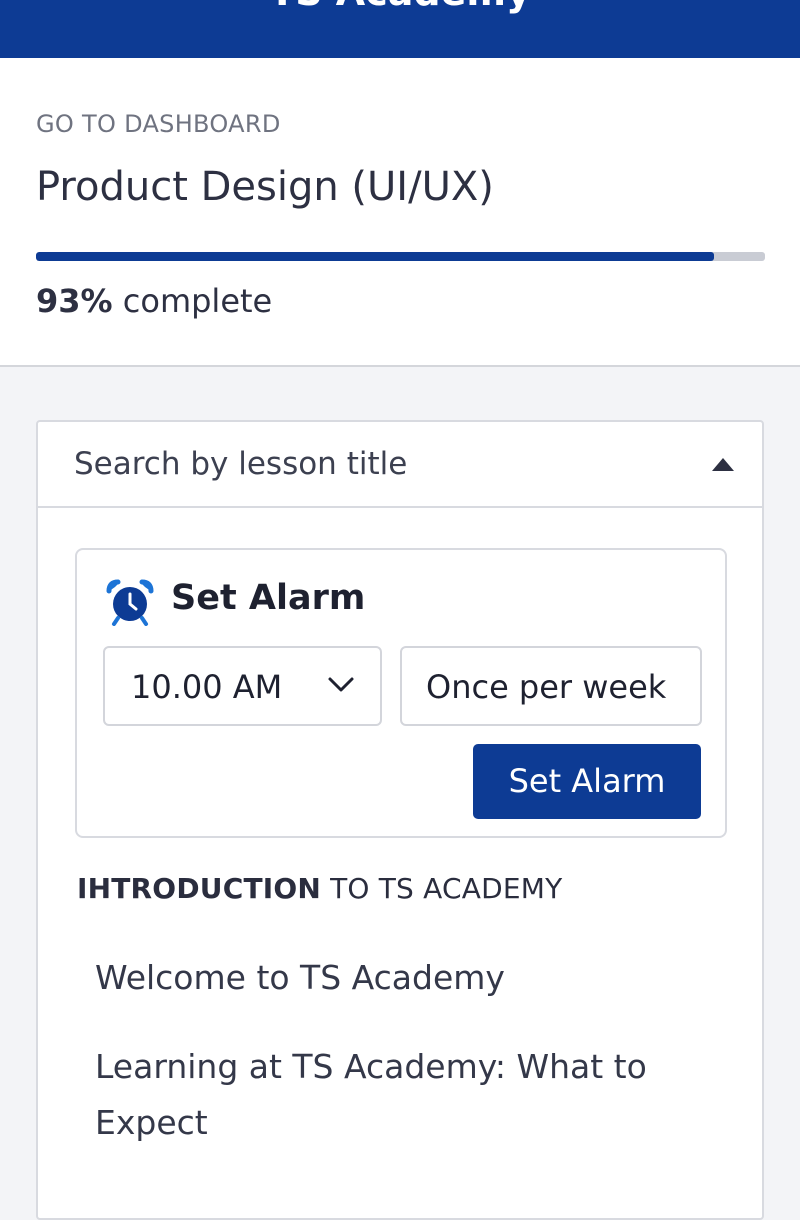 The image size is (800, 1220). What do you see at coordinates (199, 888) in the screenshot?
I see `section-heading-bold: IHTRODUCTION` at bounding box center [199, 888].